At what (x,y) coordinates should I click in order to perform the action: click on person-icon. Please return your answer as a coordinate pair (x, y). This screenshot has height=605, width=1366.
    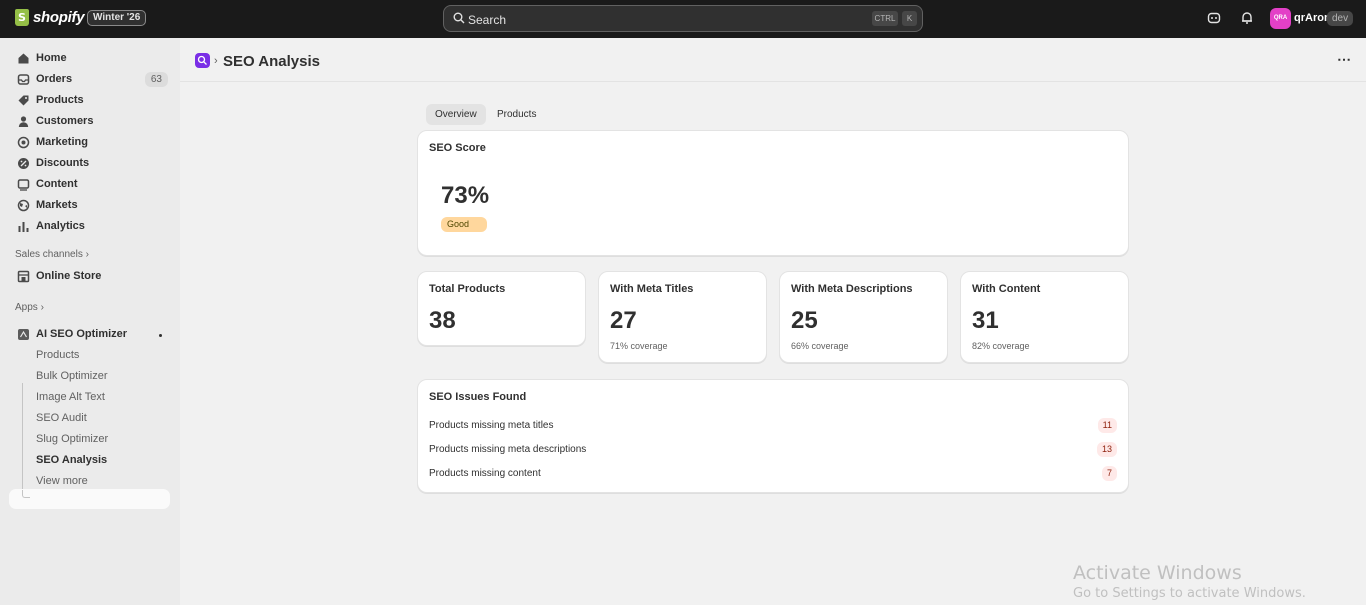
    Looking at the image, I should click on (23, 121).